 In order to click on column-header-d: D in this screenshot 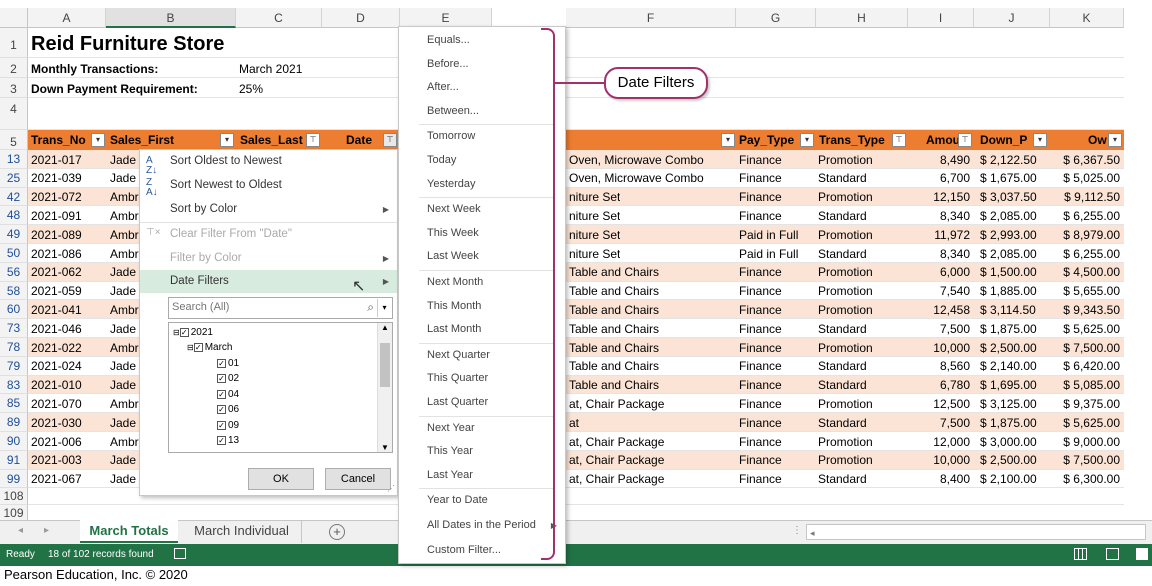, I will do `click(361, 18)`.